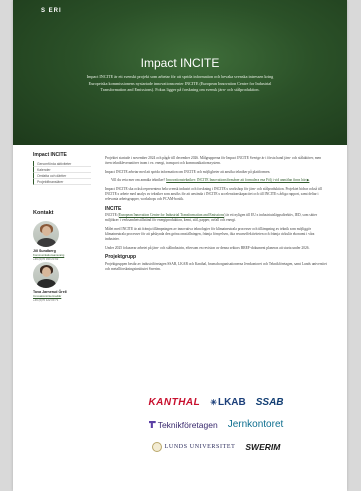  I want to click on ssab-logo: SSAB, so click(269, 402).